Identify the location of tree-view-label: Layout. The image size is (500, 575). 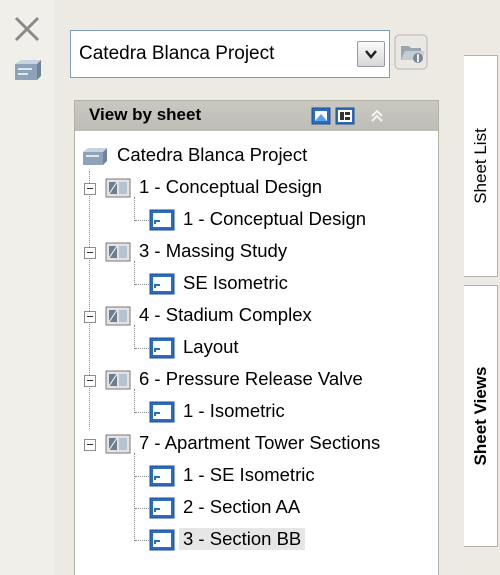
(211, 346).